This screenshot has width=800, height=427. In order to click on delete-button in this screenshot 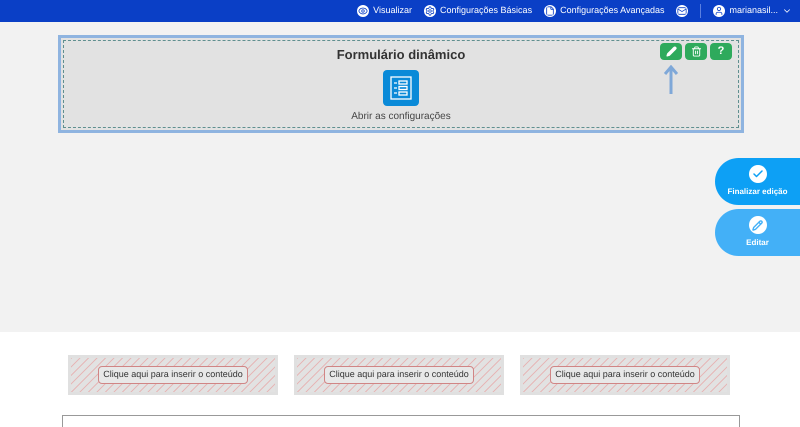, I will do `click(696, 51)`.